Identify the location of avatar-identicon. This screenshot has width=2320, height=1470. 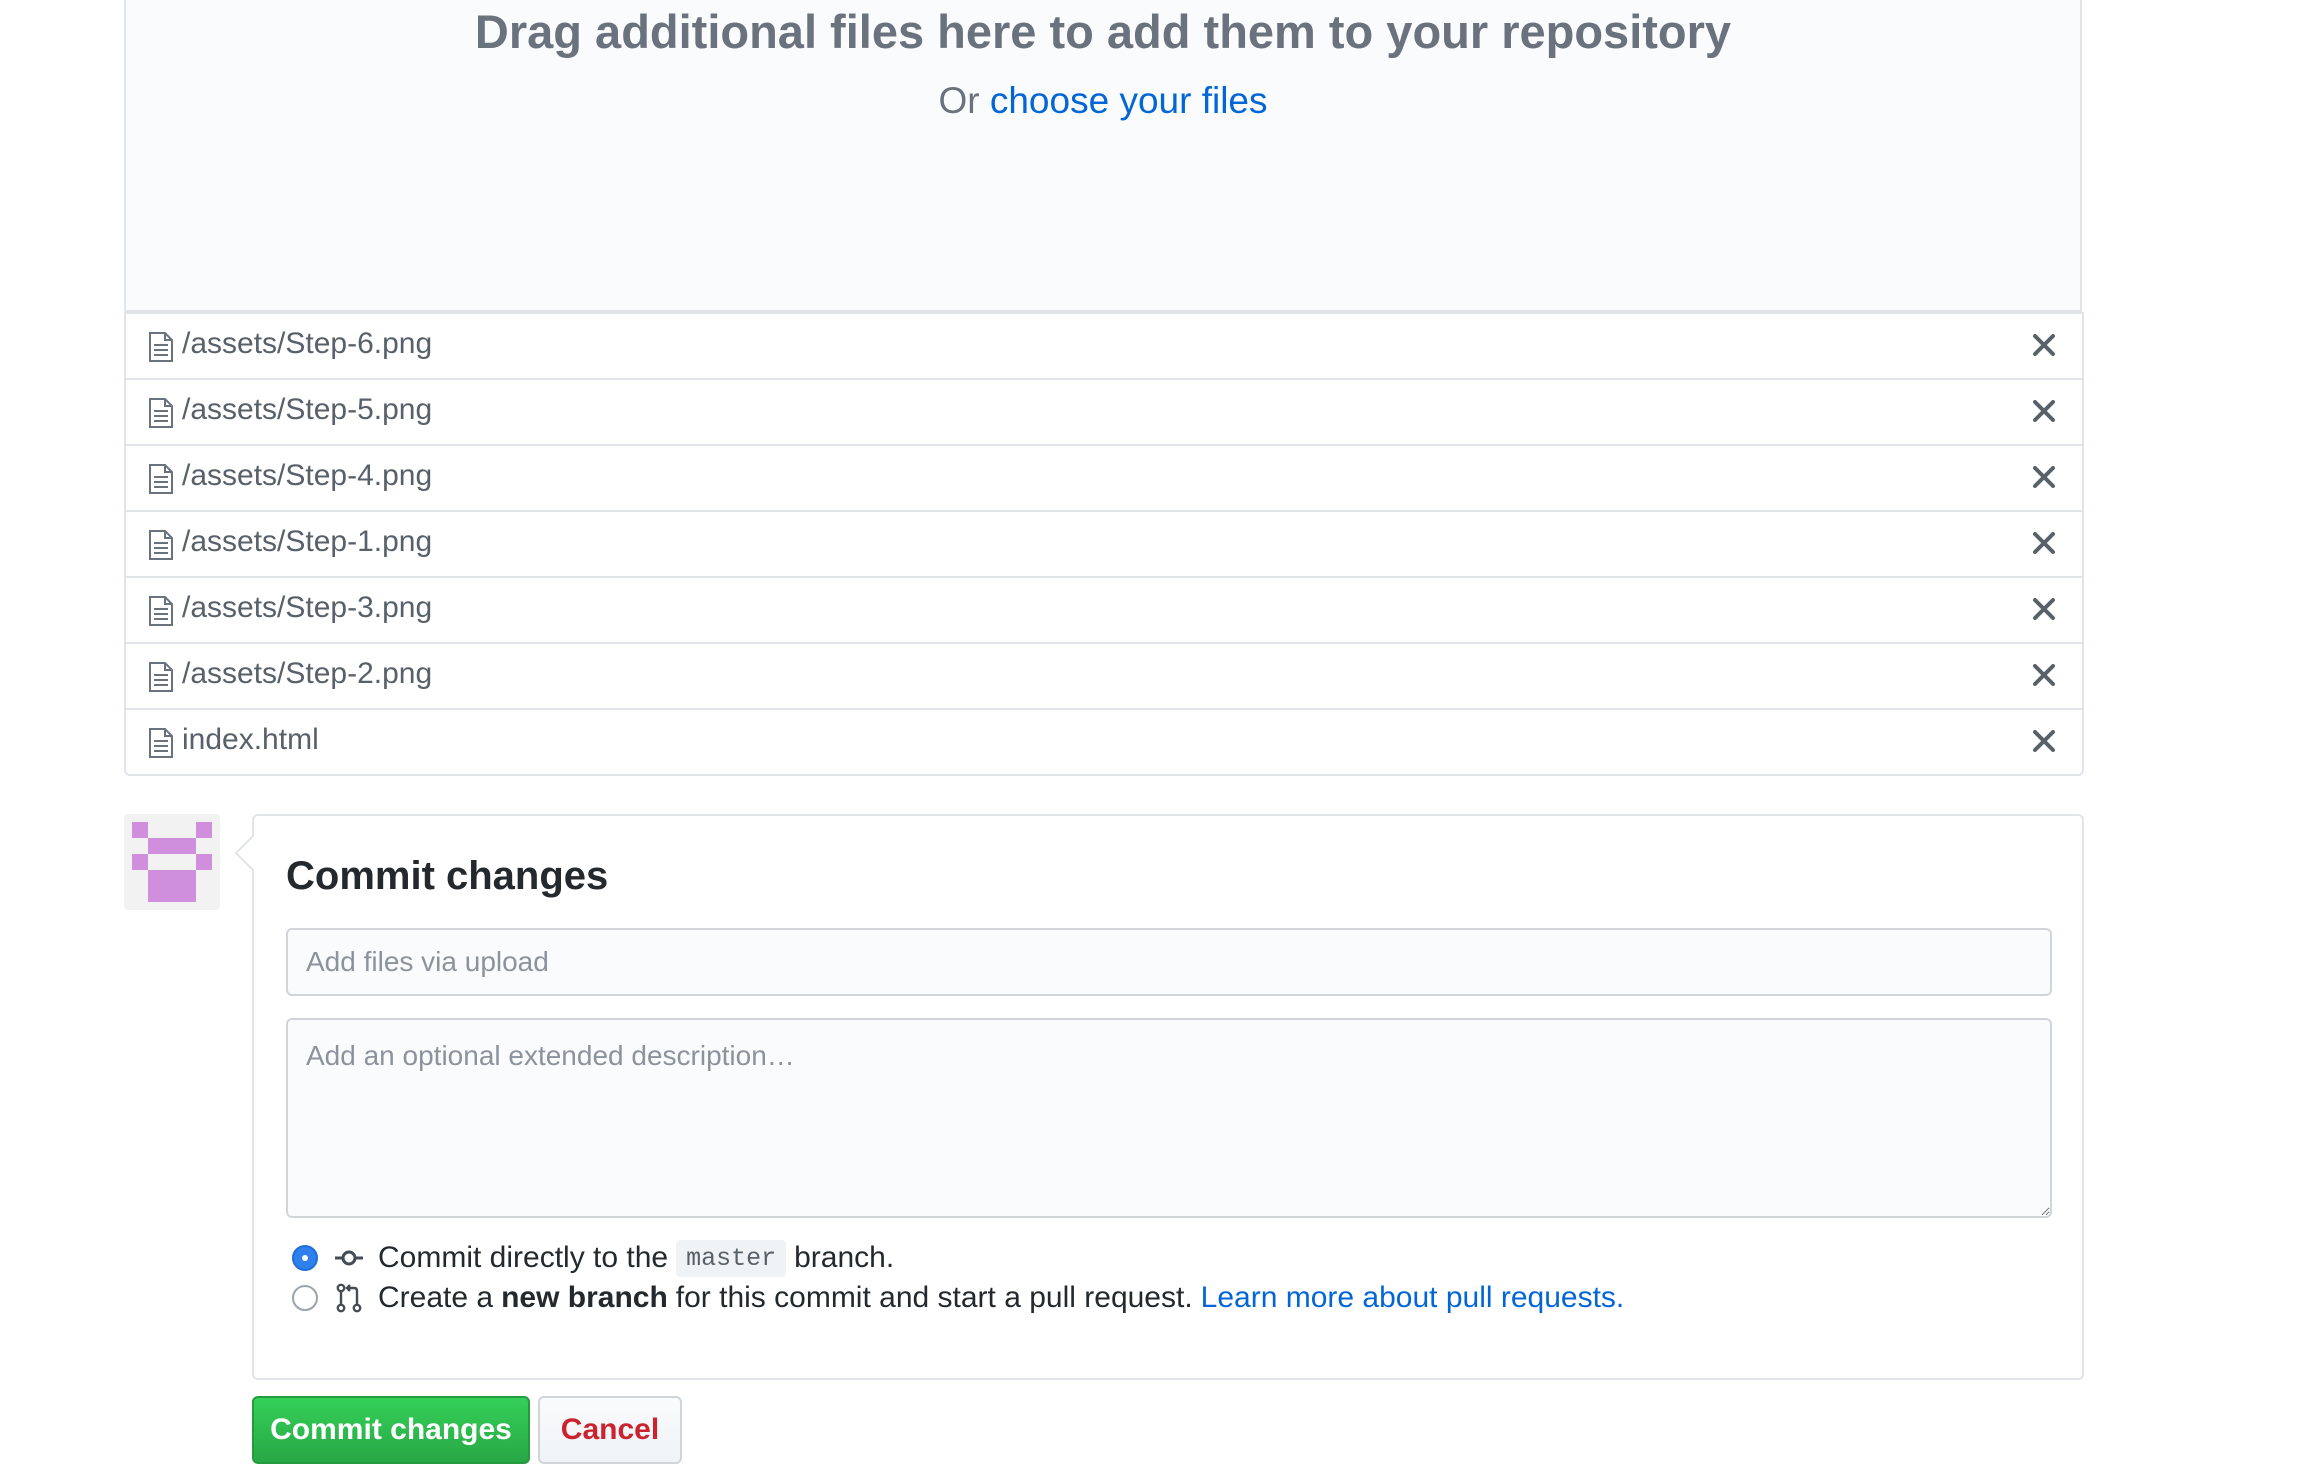
(172, 862).